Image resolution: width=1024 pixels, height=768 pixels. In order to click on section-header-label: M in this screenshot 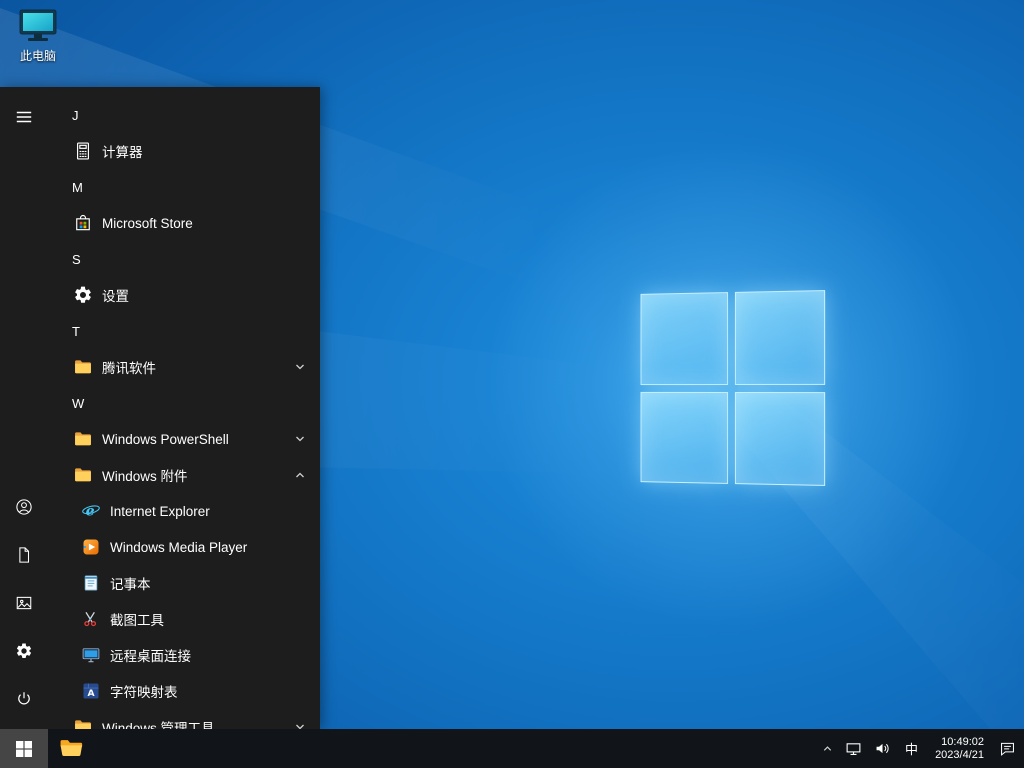, I will do `click(77, 187)`.